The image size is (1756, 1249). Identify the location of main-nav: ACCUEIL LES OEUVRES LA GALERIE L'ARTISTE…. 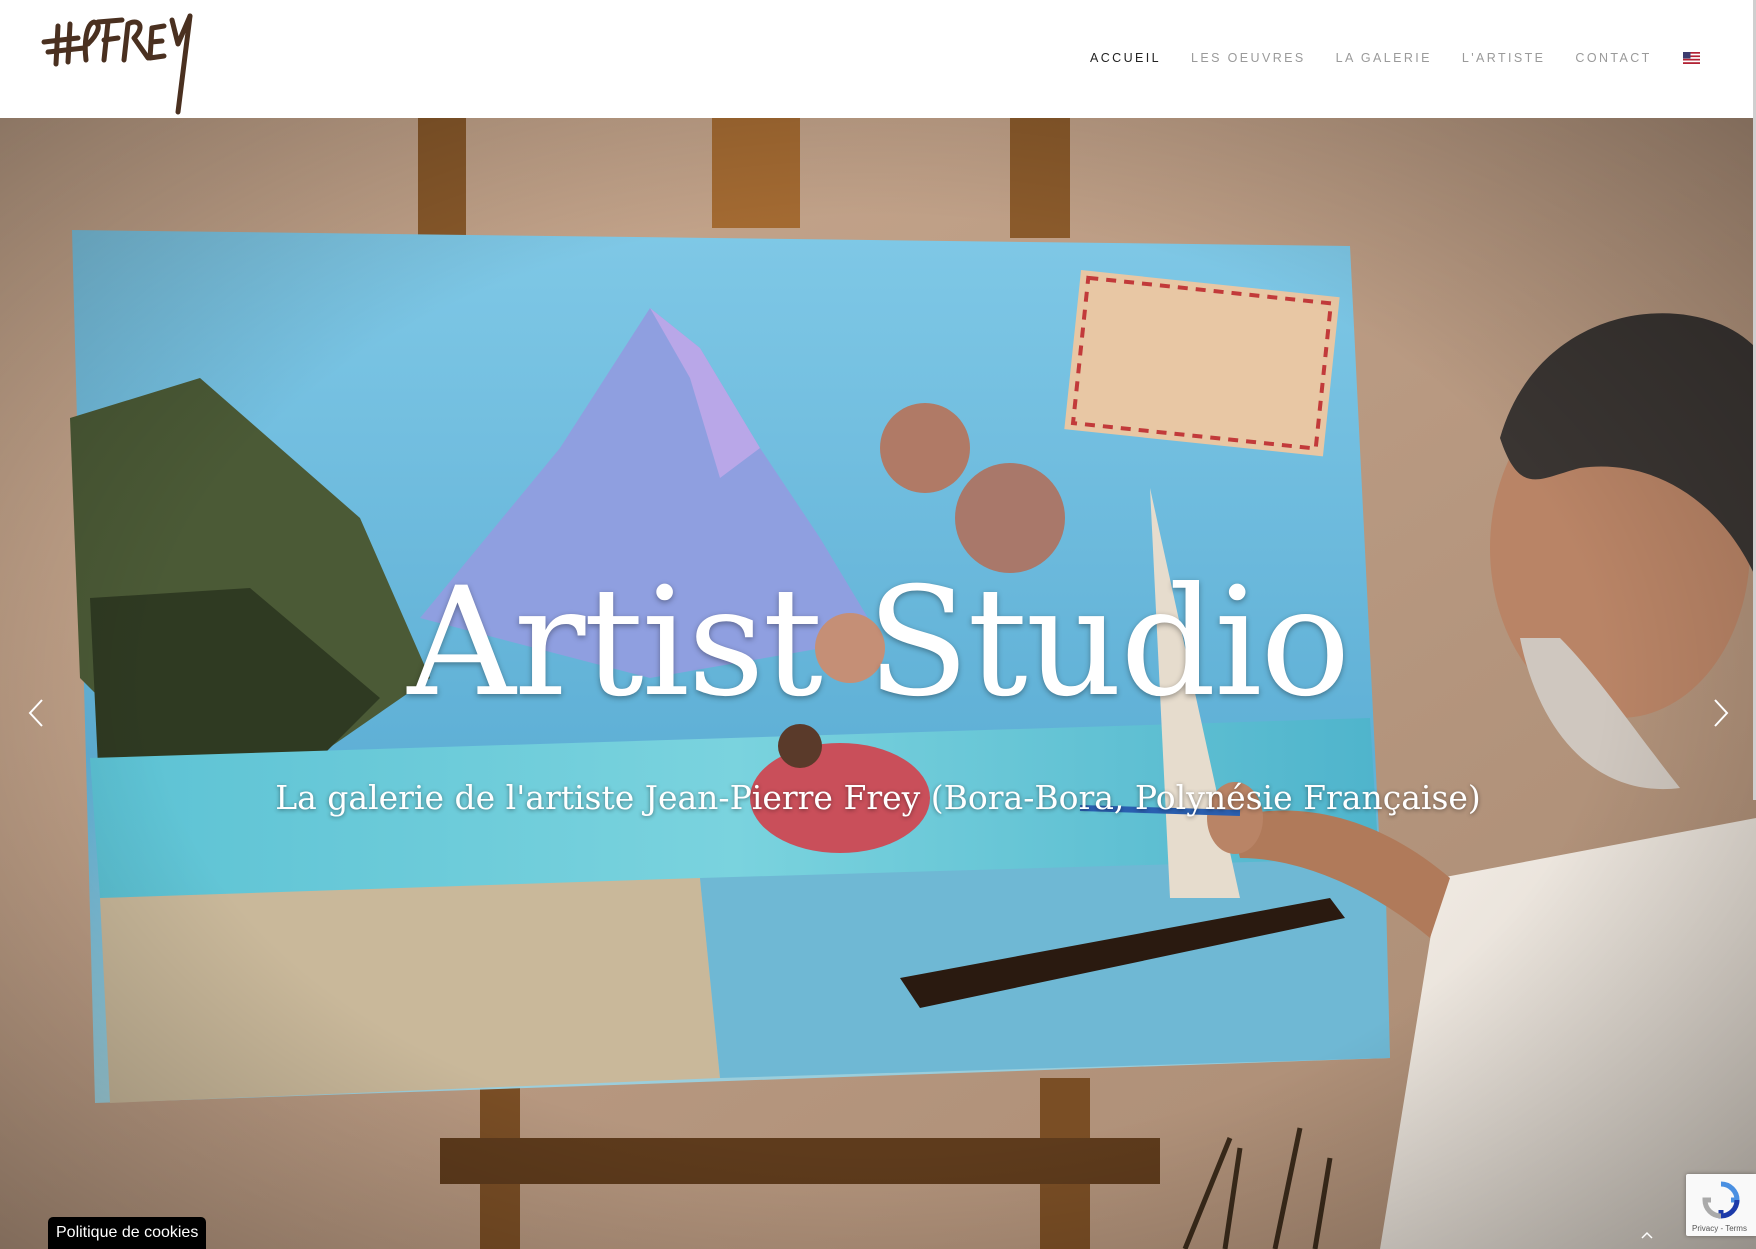
(1386, 58).